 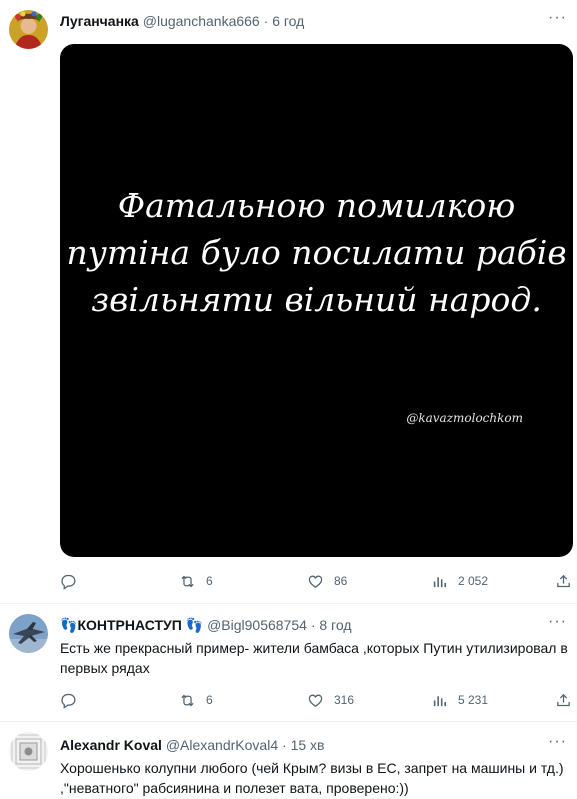 What do you see at coordinates (327, 581) in the screenshot?
I see `like-button: 86` at bounding box center [327, 581].